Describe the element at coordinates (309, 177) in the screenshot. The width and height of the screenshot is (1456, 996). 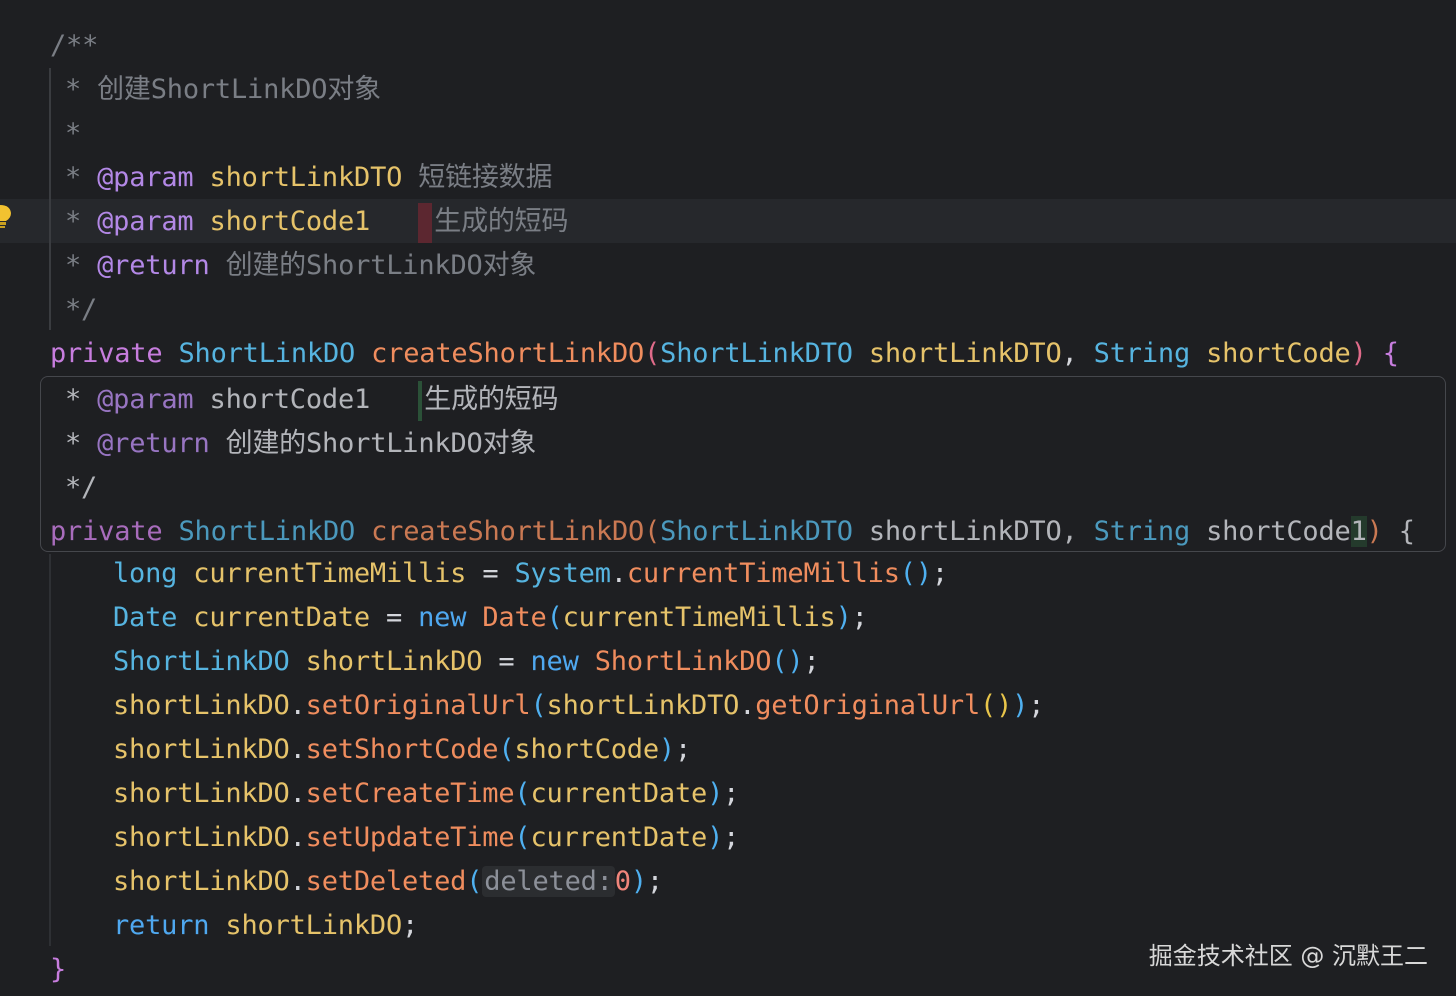
I see `doc-param-line: * @param shortLinkDTO 短链接数据` at that location.